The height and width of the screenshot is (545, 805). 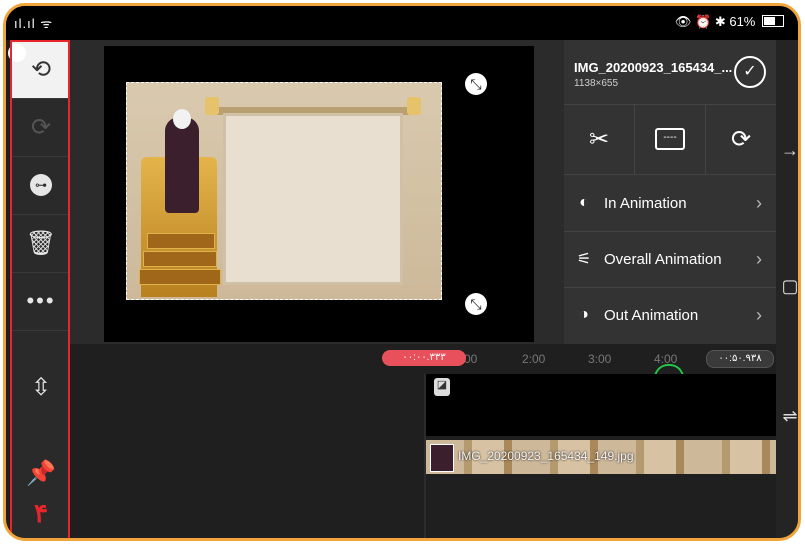 I want to click on seated-person, so click(x=182, y=165).